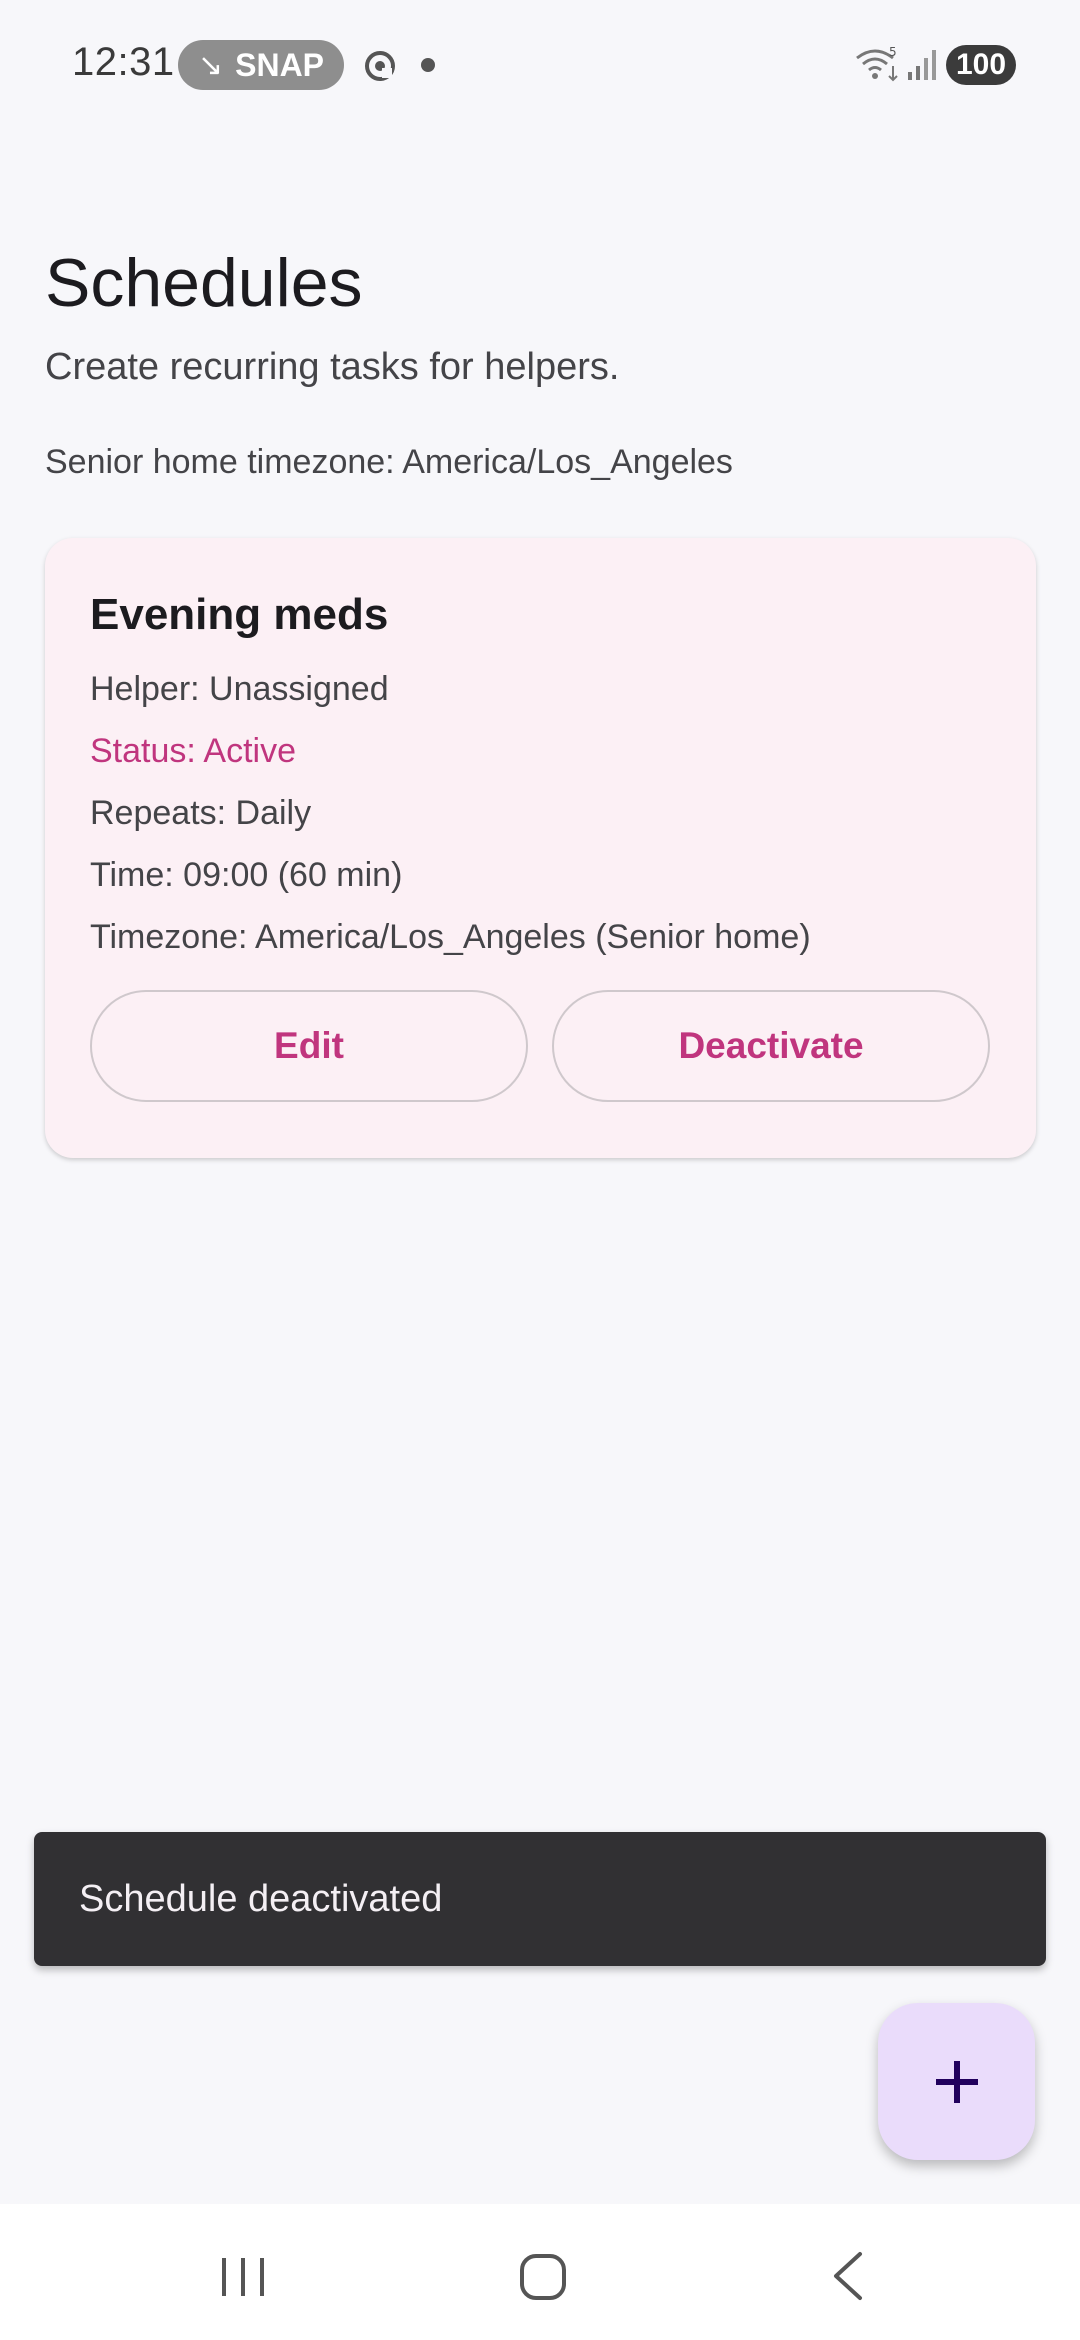  Describe the element at coordinates (981, 65) in the screenshot. I see `battery-indicator: 100` at that location.